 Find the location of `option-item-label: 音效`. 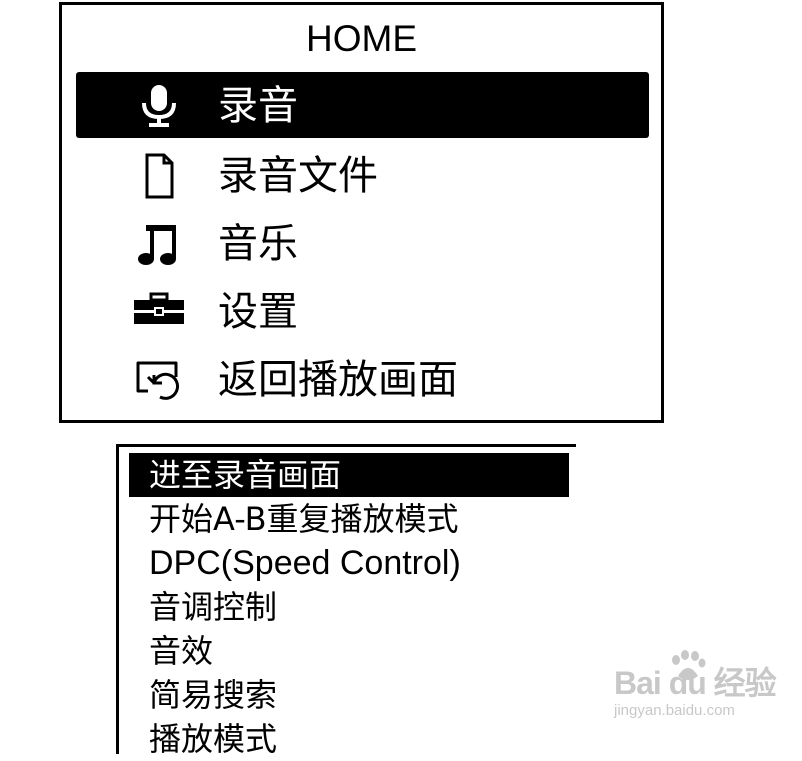

option-item-label: 音效 is located at coordinates (181, 651).